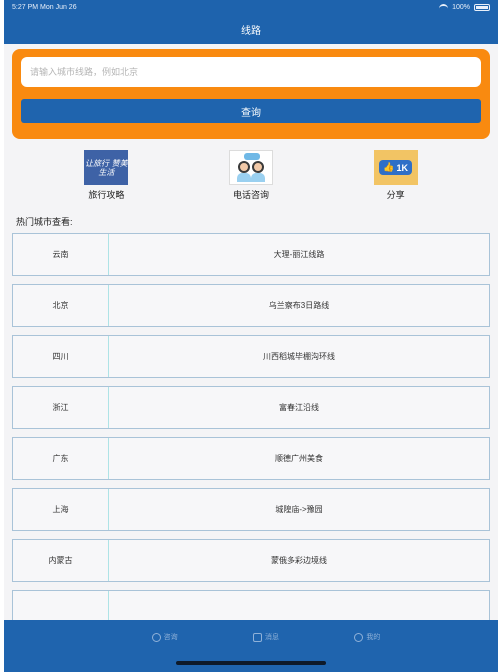 The width and height of the screenshot is (502, 672). I want to click on tab-bar: 咨询 消息 我的, so click(251, 646).